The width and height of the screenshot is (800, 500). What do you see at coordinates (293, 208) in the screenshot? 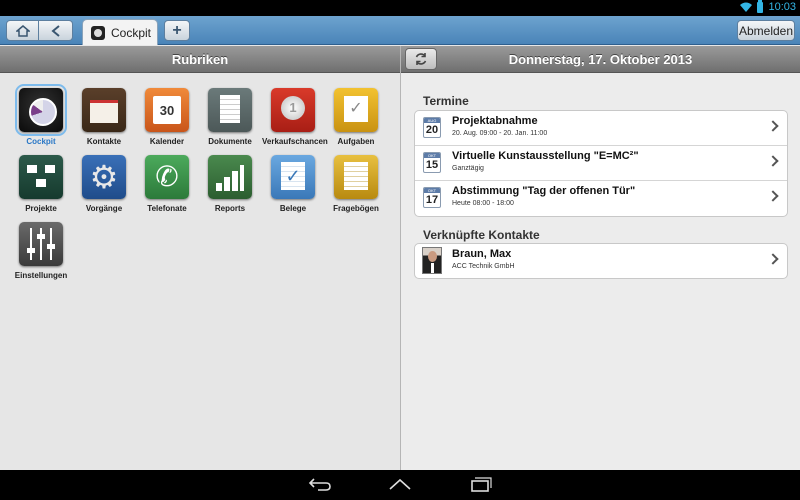
I see `app-label: Belege` at bounding box center [293, 208].